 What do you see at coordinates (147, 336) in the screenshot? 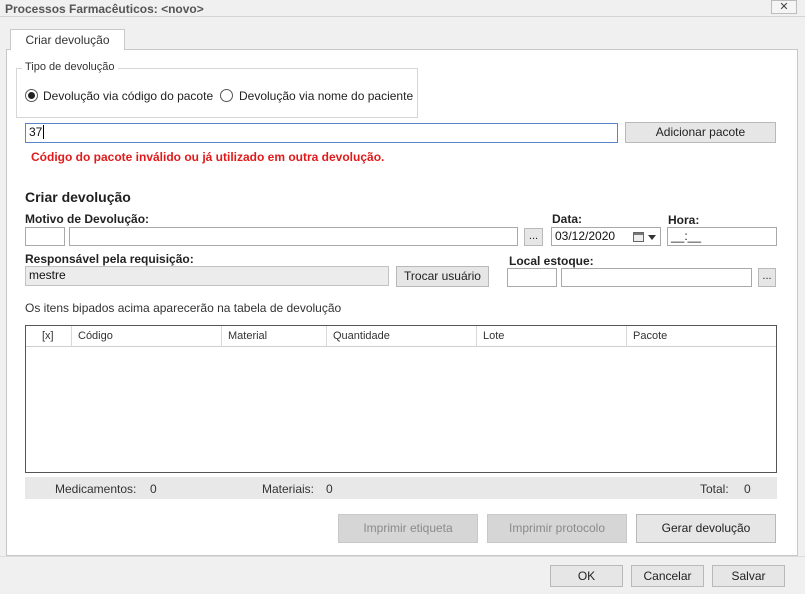
I see `col-codigo: Código` at bounding box center [147, 336].